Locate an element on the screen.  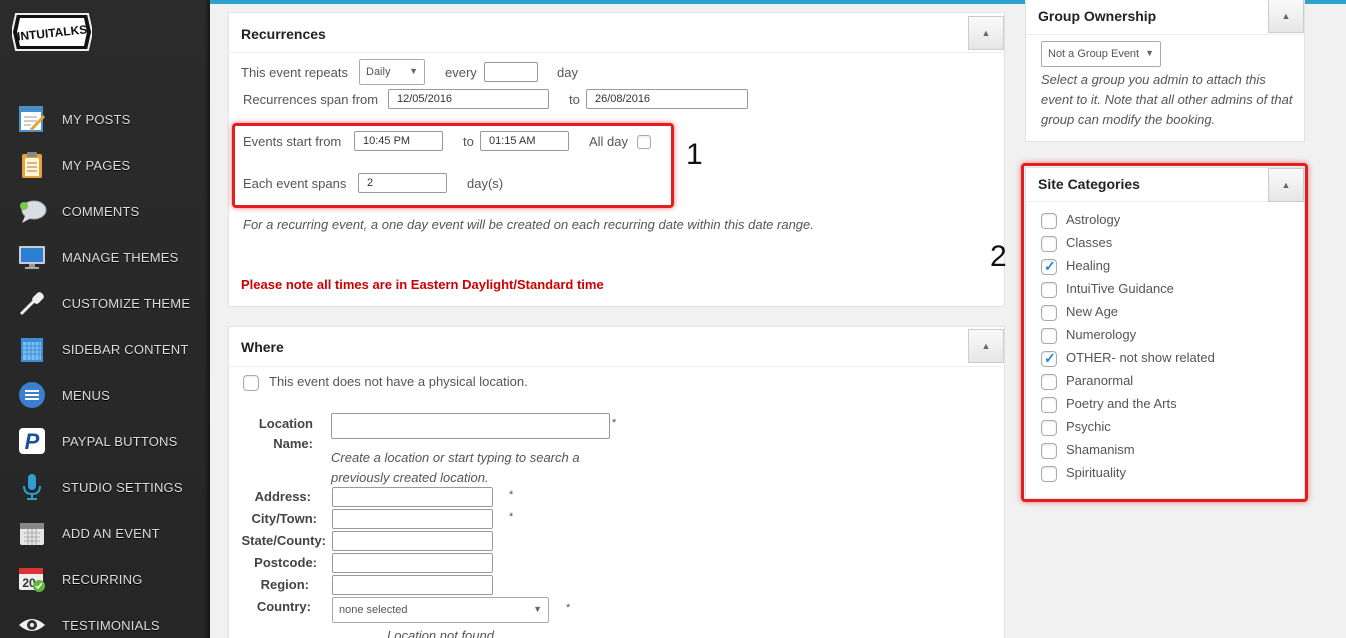
sidebar-item-label: STUDIO SETTINGS is located at coordinates (122, 487).